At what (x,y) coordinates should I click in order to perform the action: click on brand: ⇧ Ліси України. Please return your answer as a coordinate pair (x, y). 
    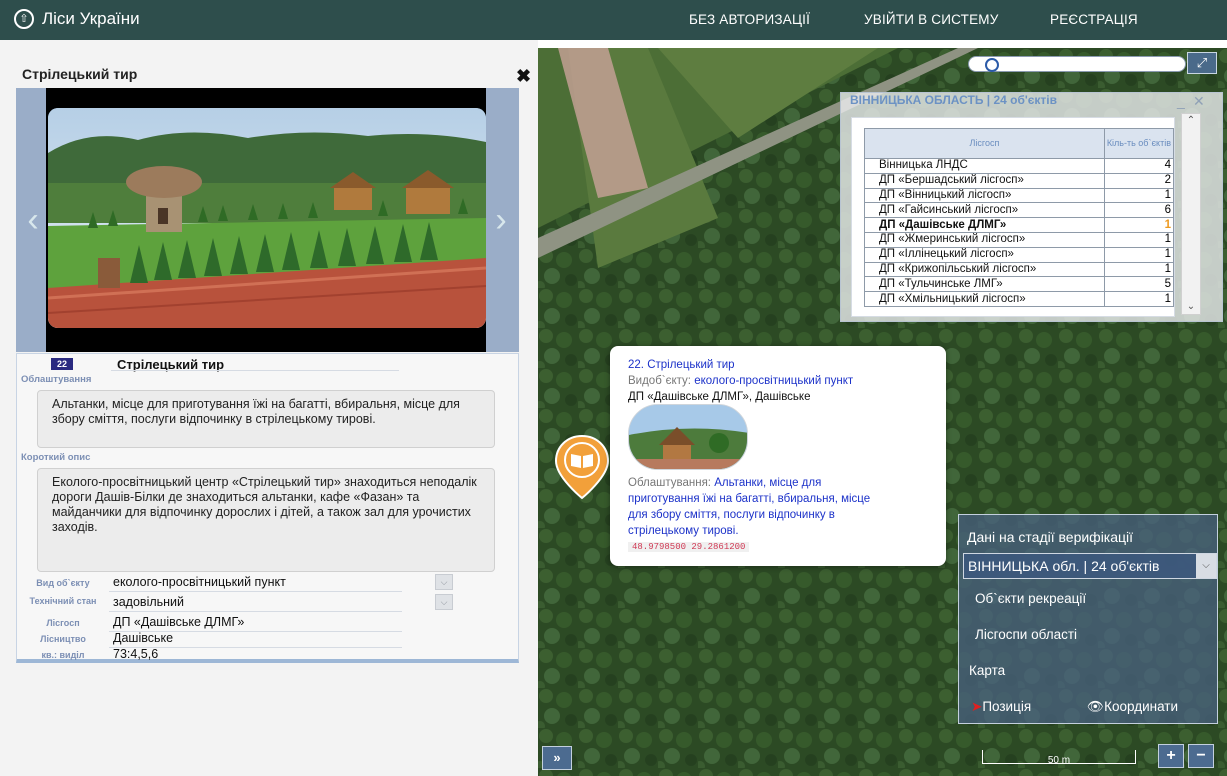
    Looking at the image, I should click on (77, 19).